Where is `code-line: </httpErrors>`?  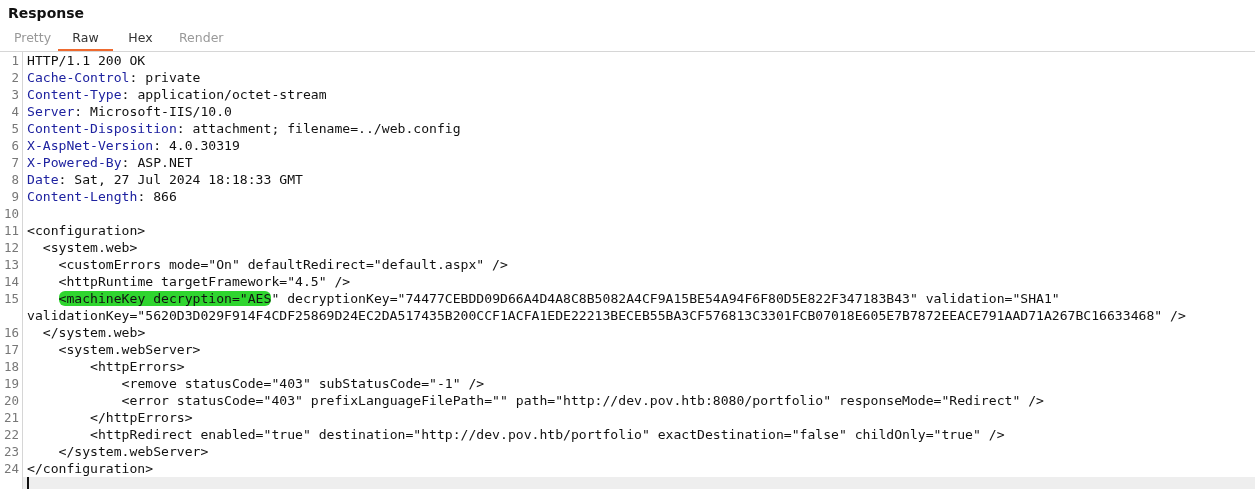 code-line: </httpErrors> is located at coordinates (141, 417).